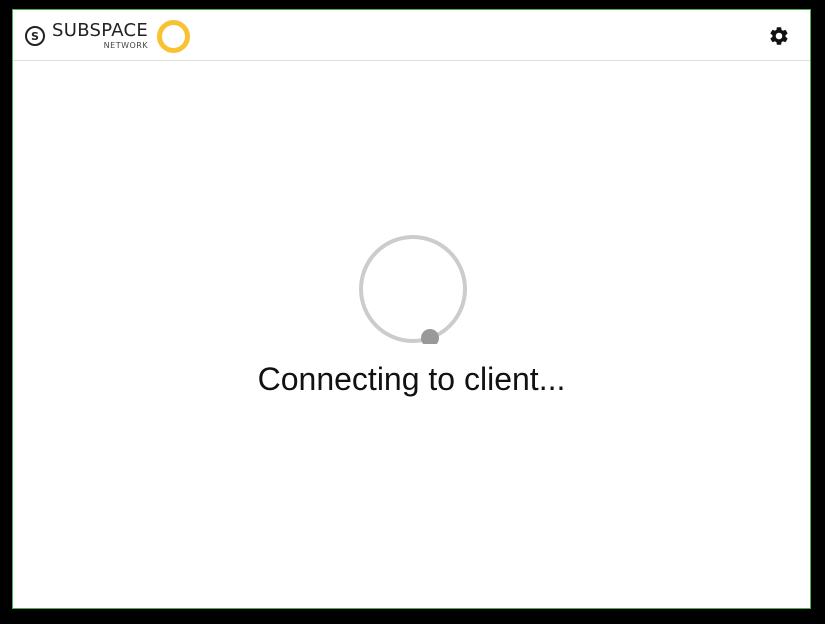 This screenshot has height=624, width=825. What do you see at coordinates (174, 36) in the screenshot?
I see `logo-ring-icon` at bounding box center [174, 36].